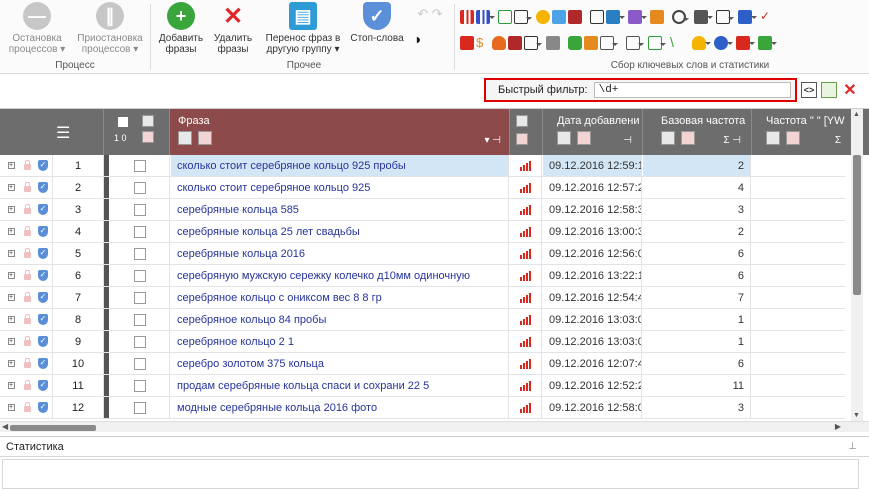 The image size is (869, 491). What do you see at coordinates (829, 90) in the screenshot?
I see `filter-apply-icon` at bounding box center [829, 90].